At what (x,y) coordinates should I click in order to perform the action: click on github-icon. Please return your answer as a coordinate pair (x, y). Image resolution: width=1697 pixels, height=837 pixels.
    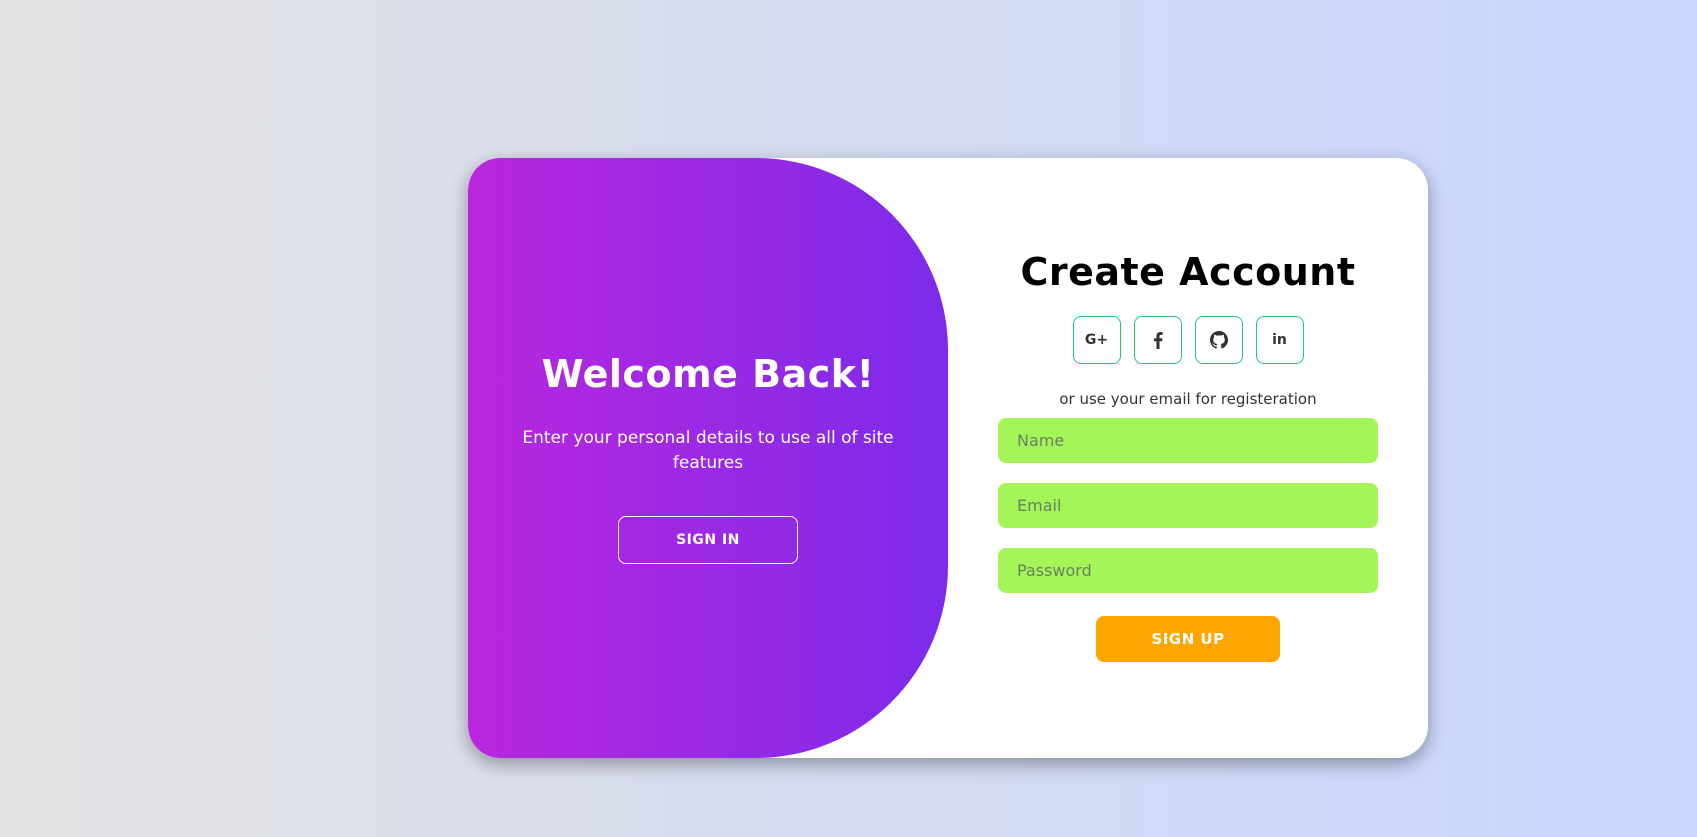
    Looking at the image, I should click on (1218, 340).